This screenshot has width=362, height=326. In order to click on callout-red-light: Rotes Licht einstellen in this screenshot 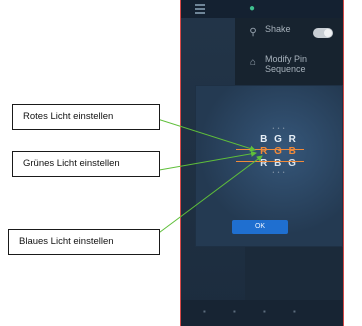, I will do `click(86, 117)`.